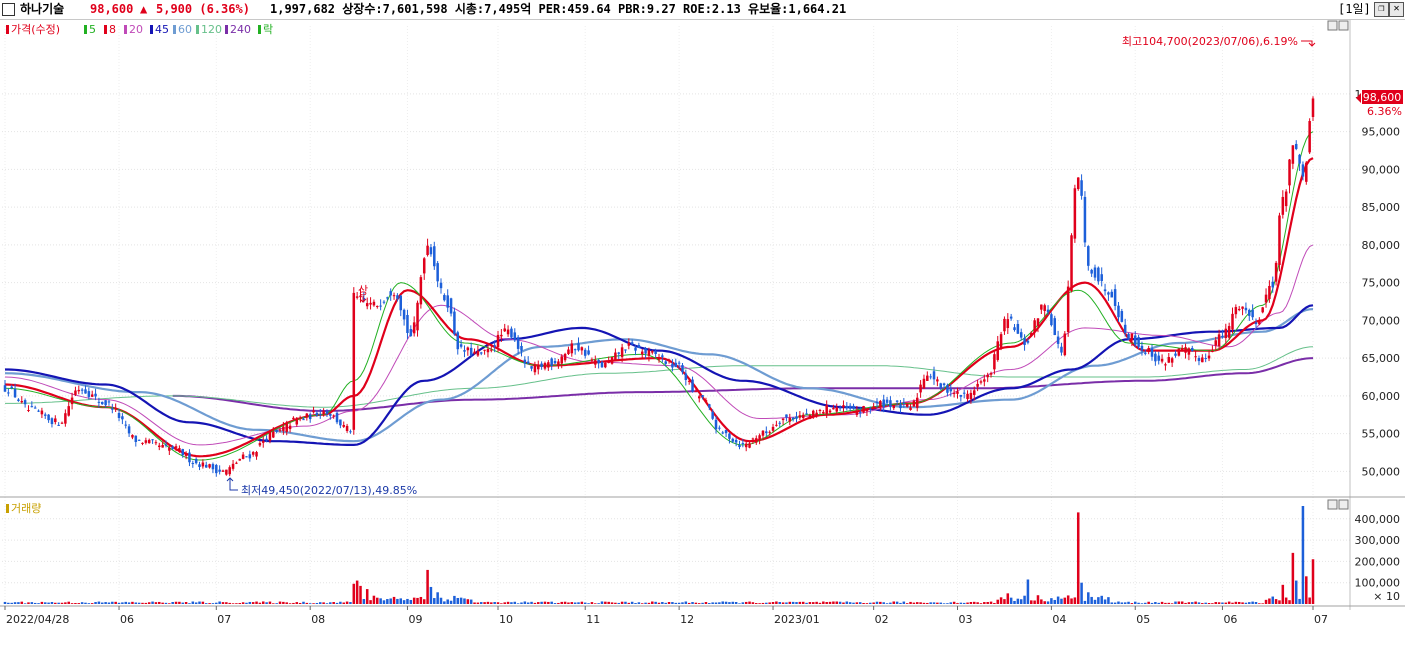 This screenshot has height=648, width=1405. What do you see at coordinates (1332, 25) in the screenshot?
I see `price-pane-minimize-icon` at bounding box center [1332, 25].